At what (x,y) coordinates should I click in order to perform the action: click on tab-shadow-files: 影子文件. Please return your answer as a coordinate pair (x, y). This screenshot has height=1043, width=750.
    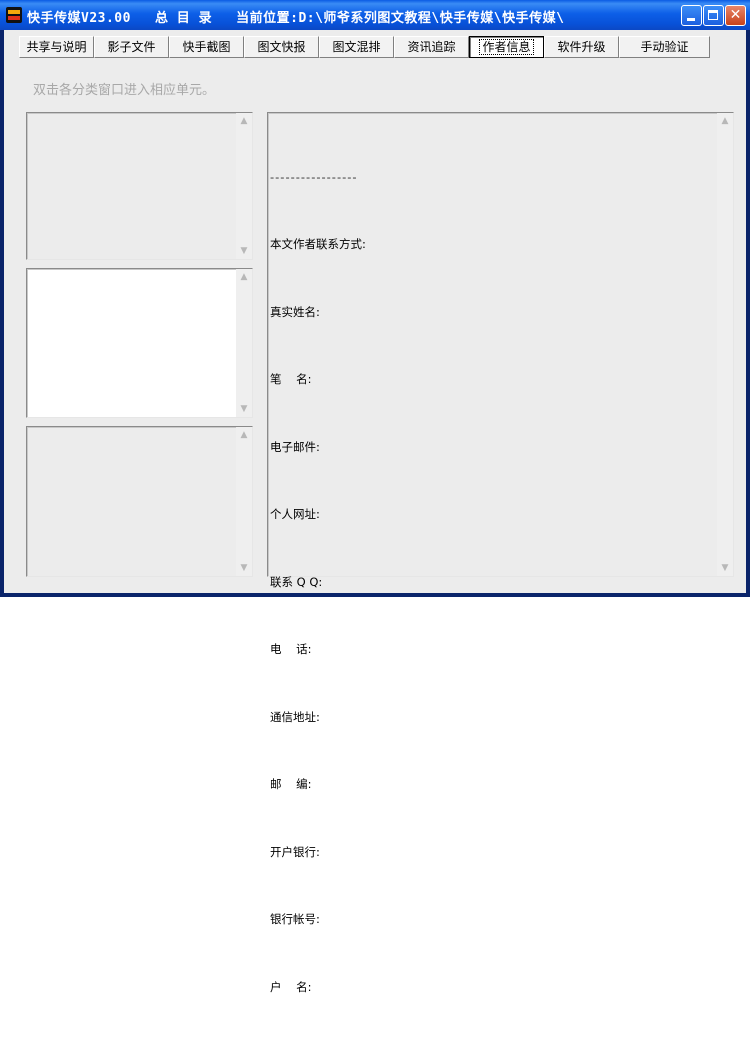
    Looking at the image, I should click on (131, 47).